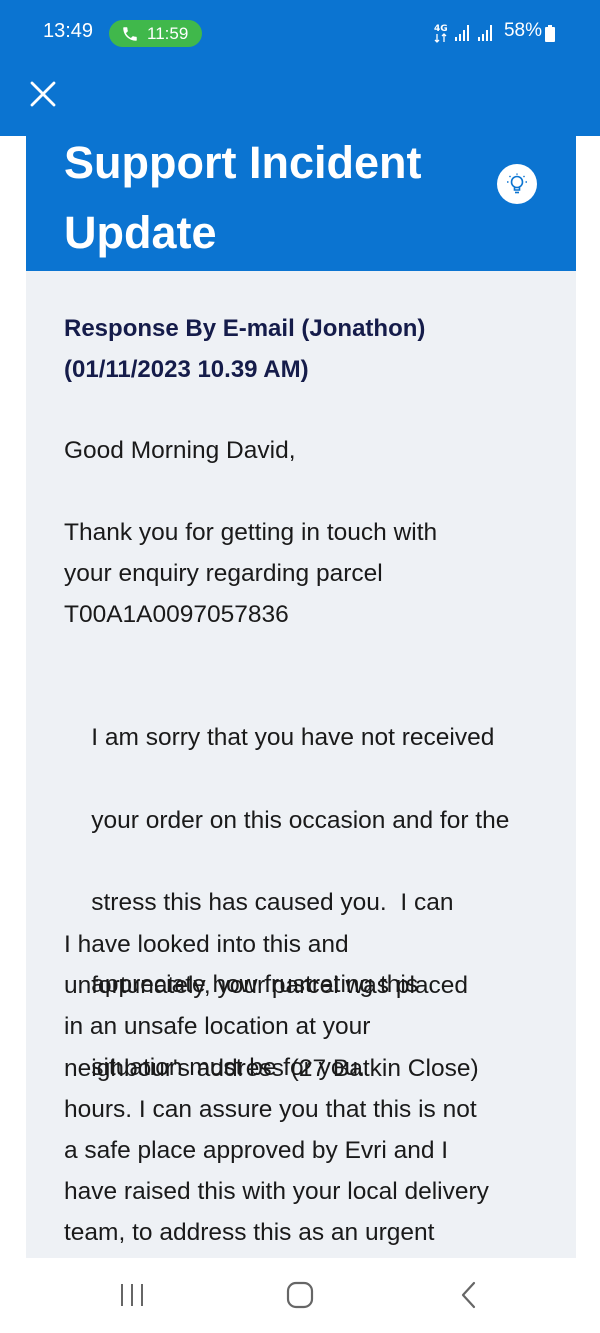  Describe the element at coordinates (550, 33) in the screenshot. I see `battery-icon` at that location.